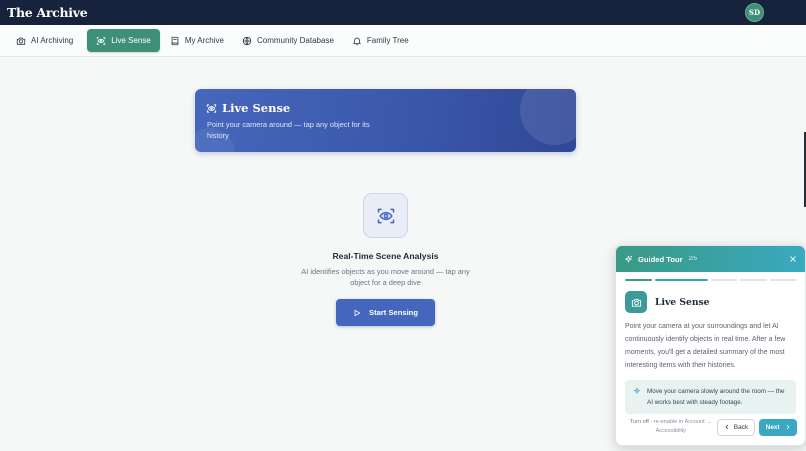 The height and width of the screenshot is (451, 806). I want to click on nav-item-family-tree: Family Tree, so click(382, 40).